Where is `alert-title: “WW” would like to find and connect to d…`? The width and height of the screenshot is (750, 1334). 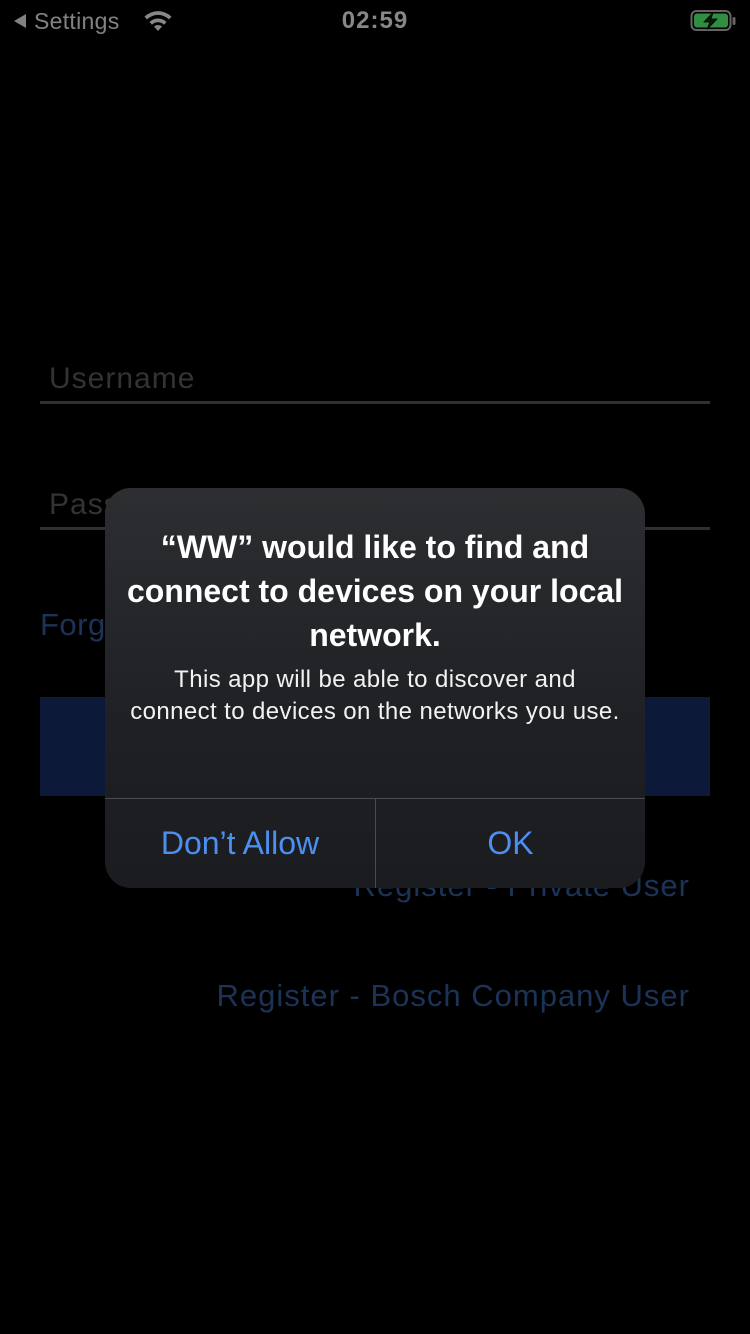
alert-title: “WW” would like to find and connect to d… is located at coordinates (375, 591).